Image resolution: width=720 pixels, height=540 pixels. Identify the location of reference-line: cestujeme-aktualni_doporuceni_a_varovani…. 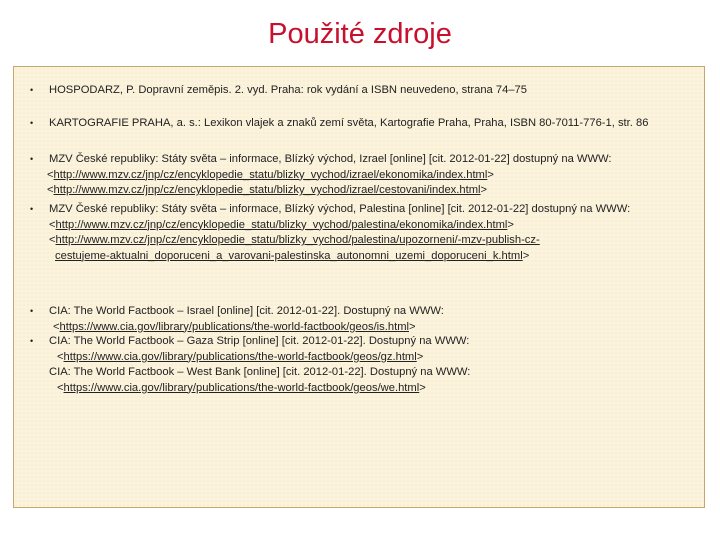
(339, 257).